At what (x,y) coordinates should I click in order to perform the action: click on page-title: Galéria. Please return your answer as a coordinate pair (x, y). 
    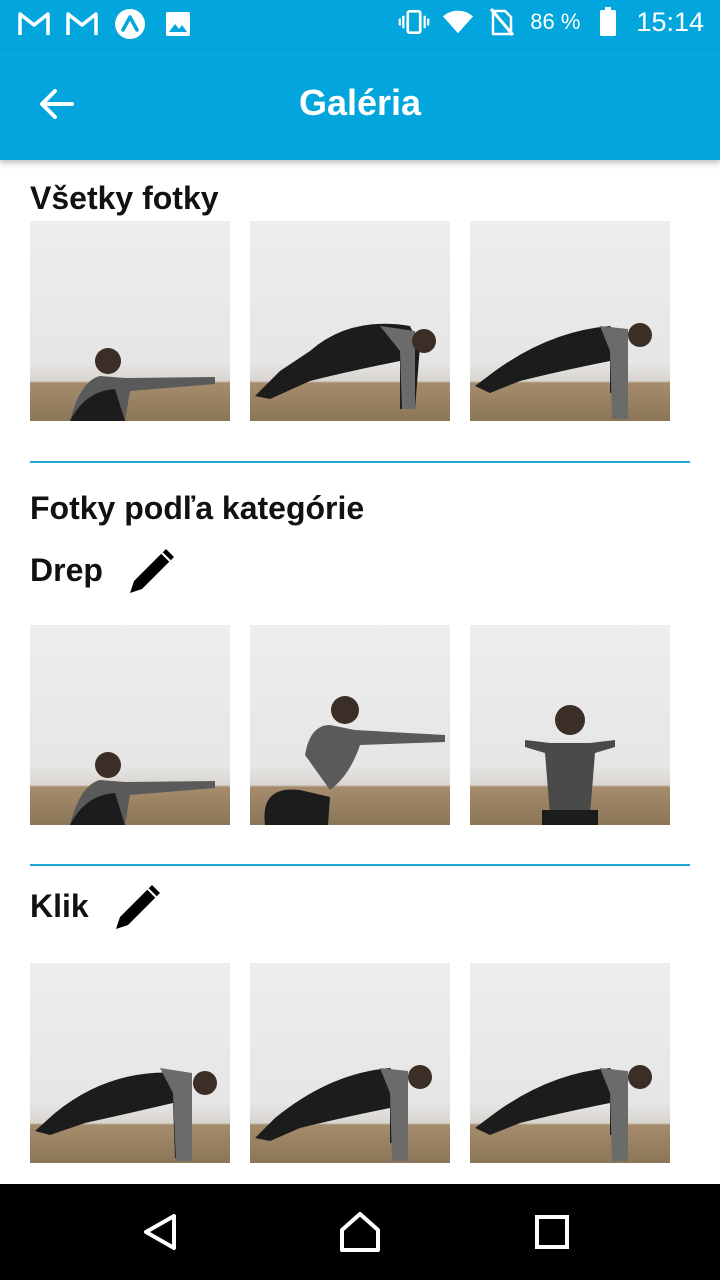
    Looking at the image, I should click on (360, 102).